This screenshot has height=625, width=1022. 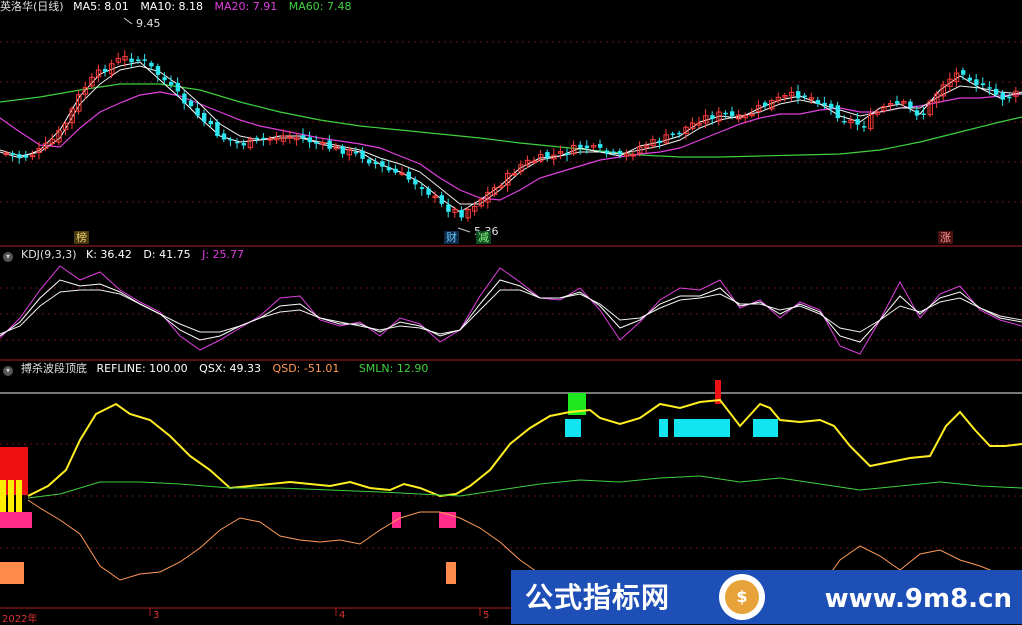 What do you see at coordinates (451, 237) in the screenshot?
I see `event-tag-cai: 财` at bounding box center [451, 237].